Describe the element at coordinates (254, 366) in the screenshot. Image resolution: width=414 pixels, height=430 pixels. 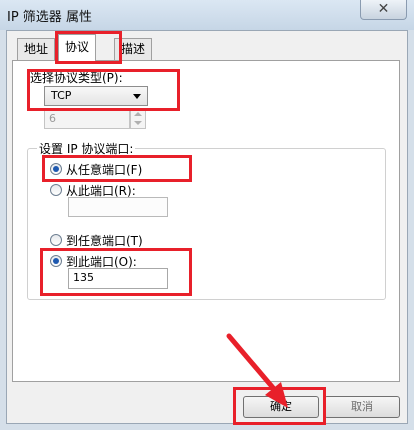
I see `arrow-shaft` at that location.